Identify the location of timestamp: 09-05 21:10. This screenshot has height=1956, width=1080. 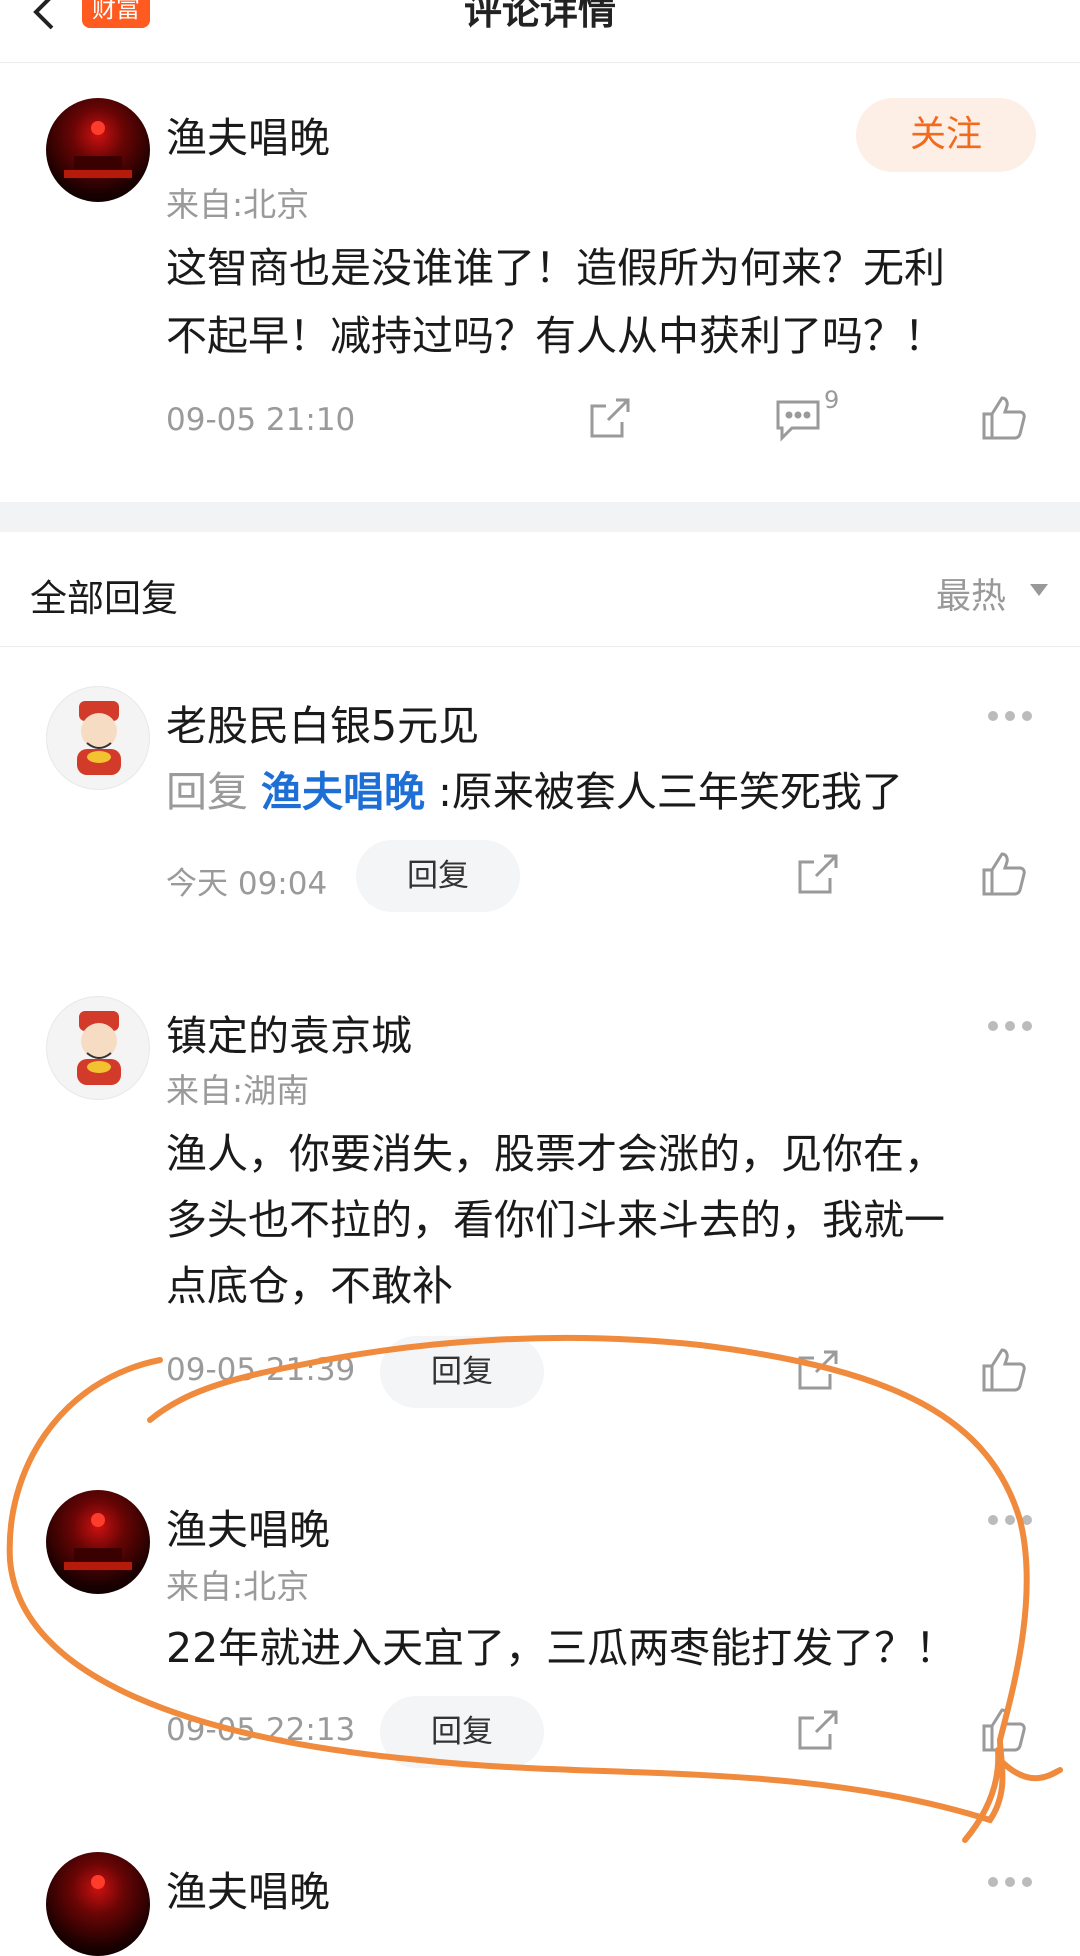
(261, 420).